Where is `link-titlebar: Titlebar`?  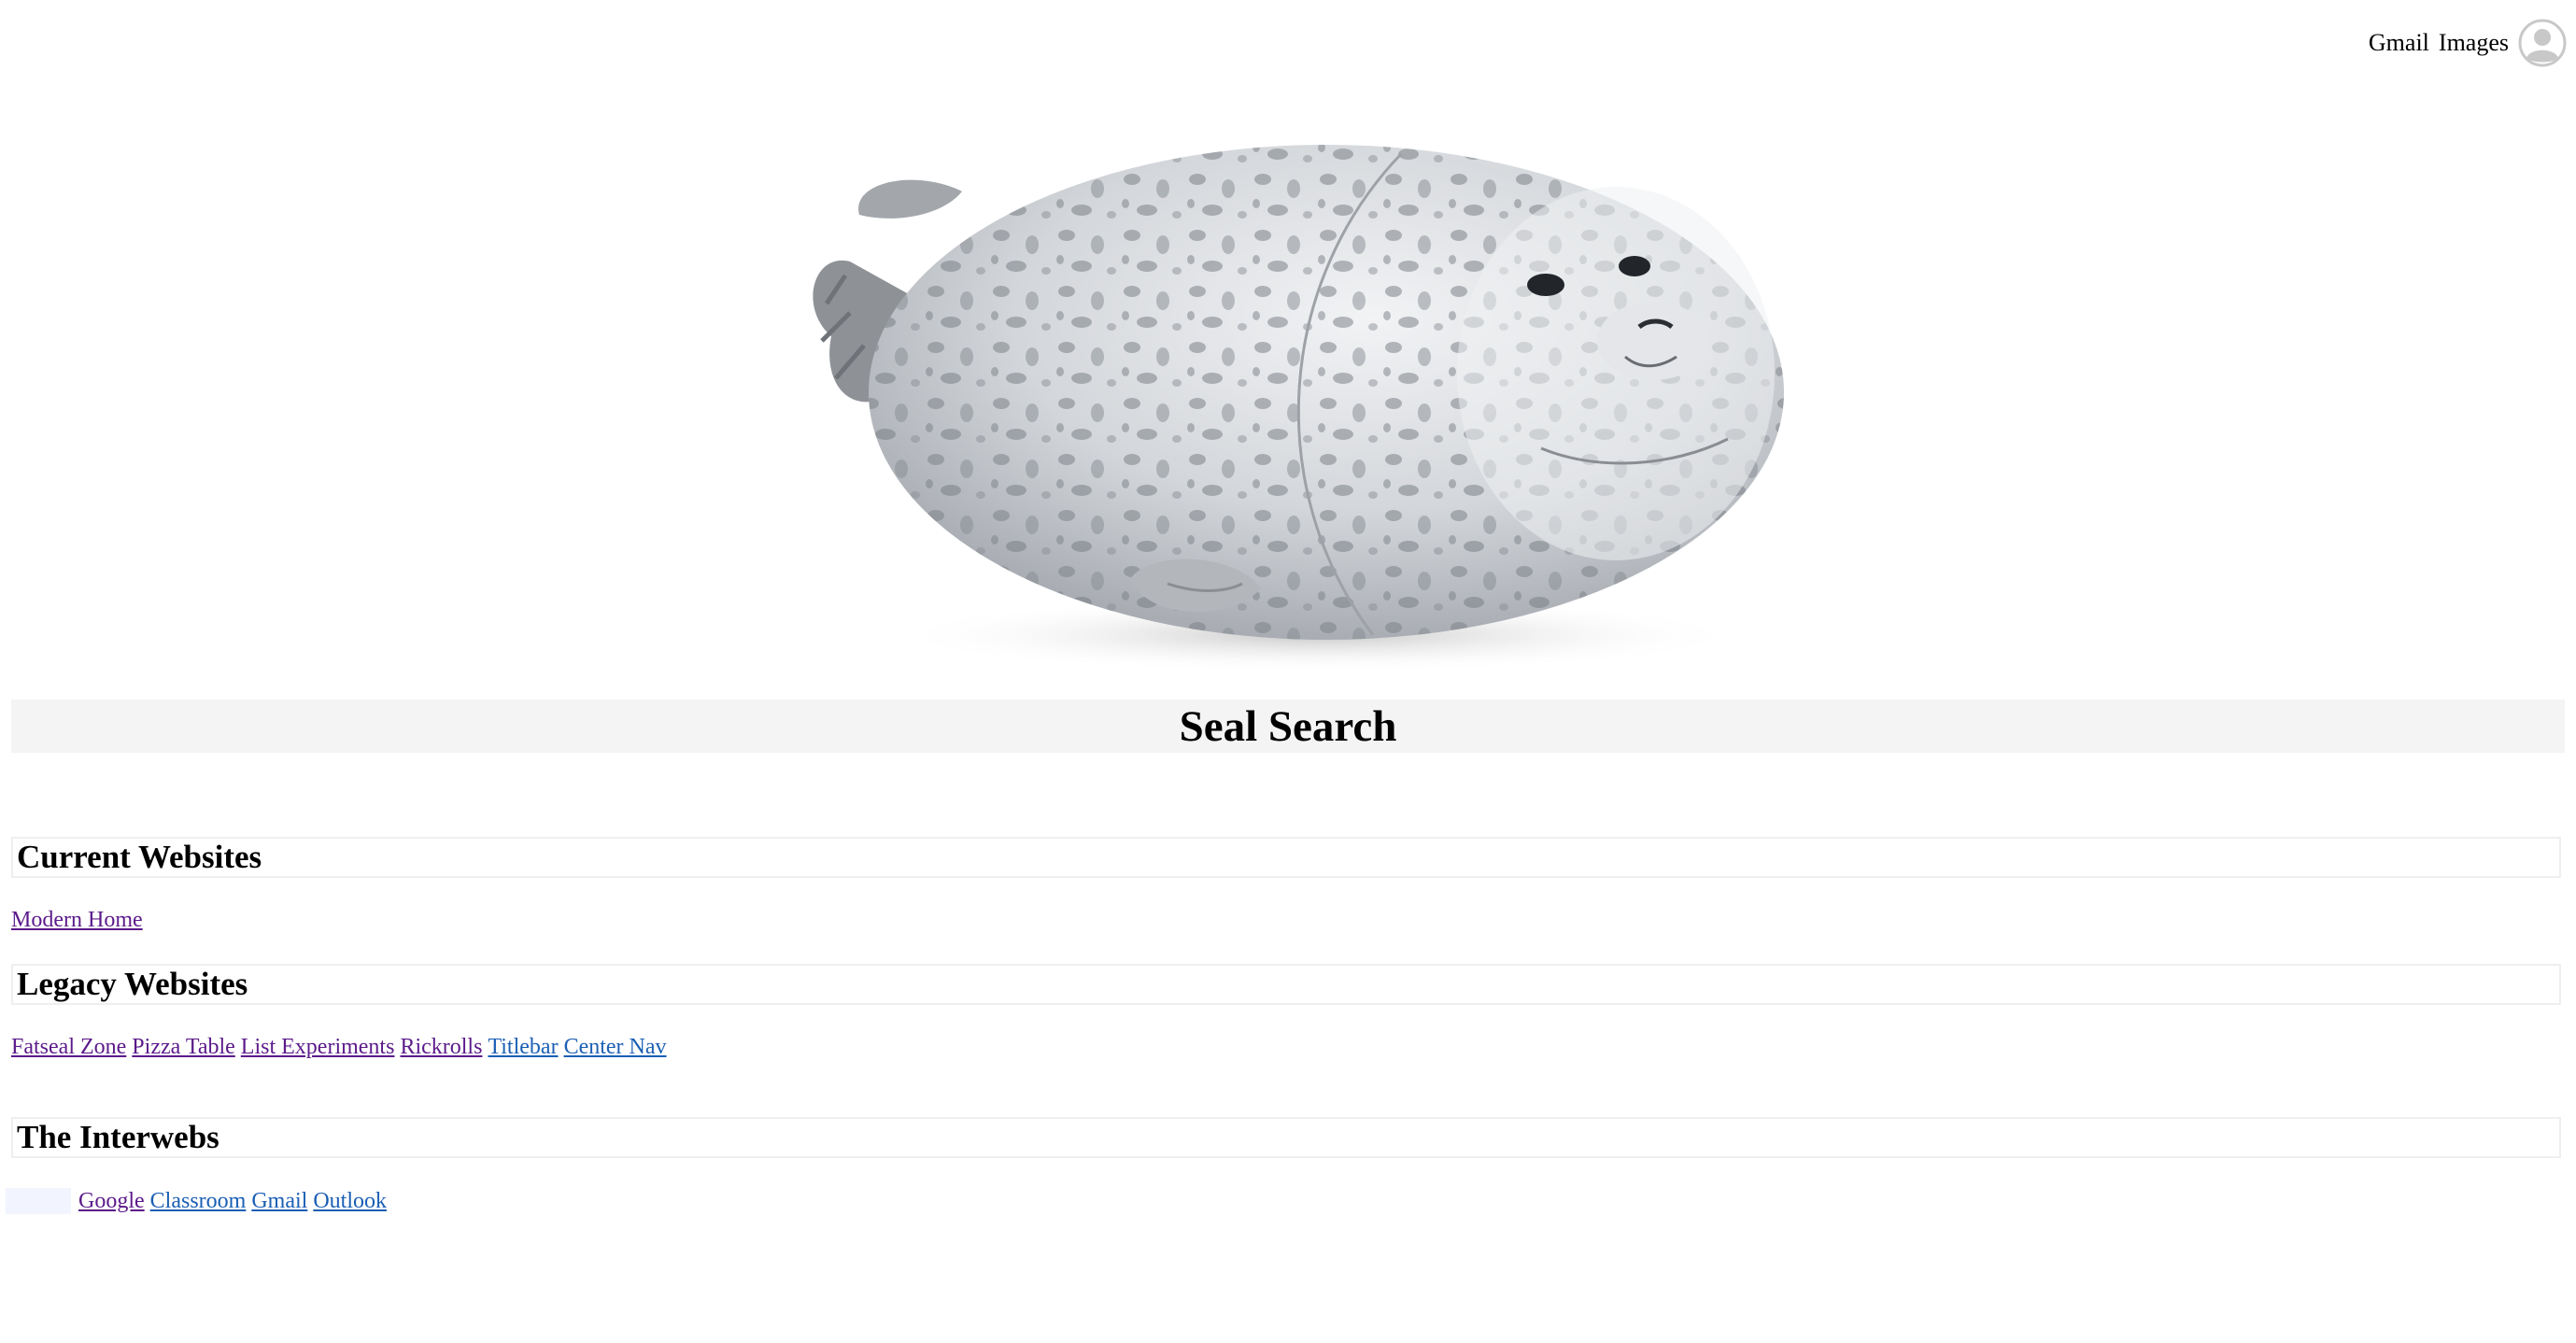
link-titlebar: Titlebar is located at coordinates (523, 1047).